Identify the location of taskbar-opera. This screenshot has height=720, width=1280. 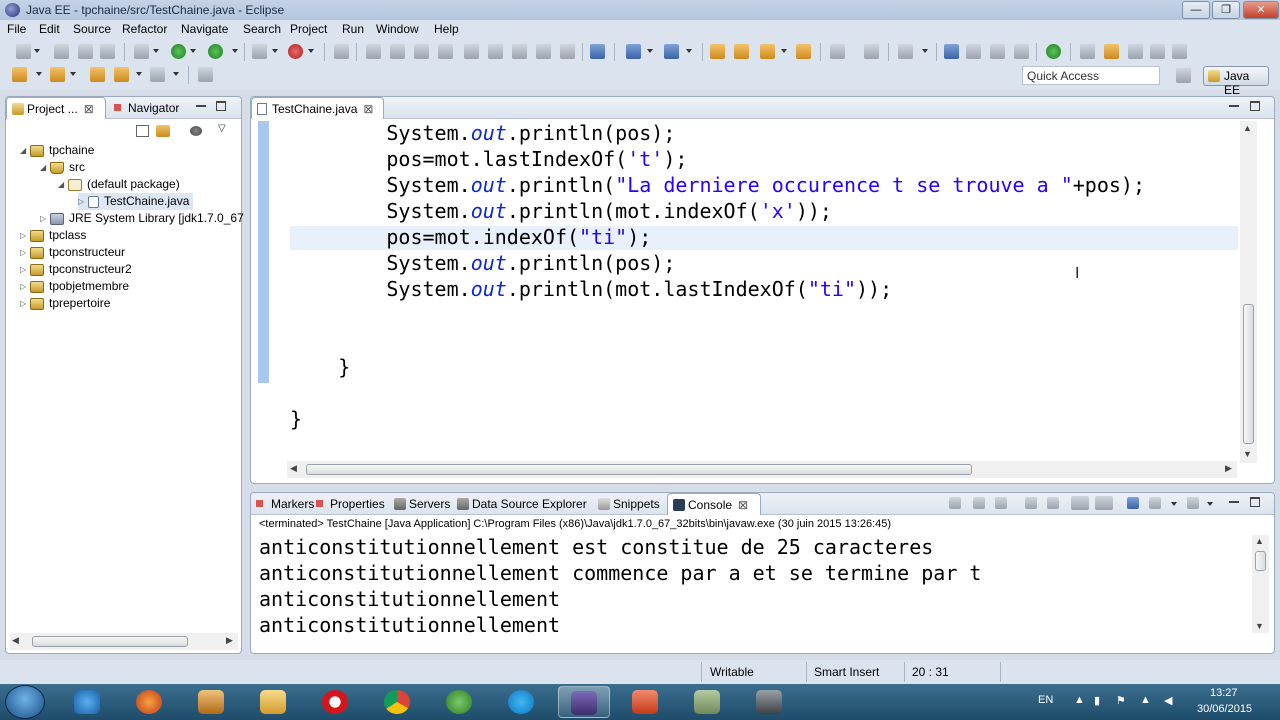
(336, 702).